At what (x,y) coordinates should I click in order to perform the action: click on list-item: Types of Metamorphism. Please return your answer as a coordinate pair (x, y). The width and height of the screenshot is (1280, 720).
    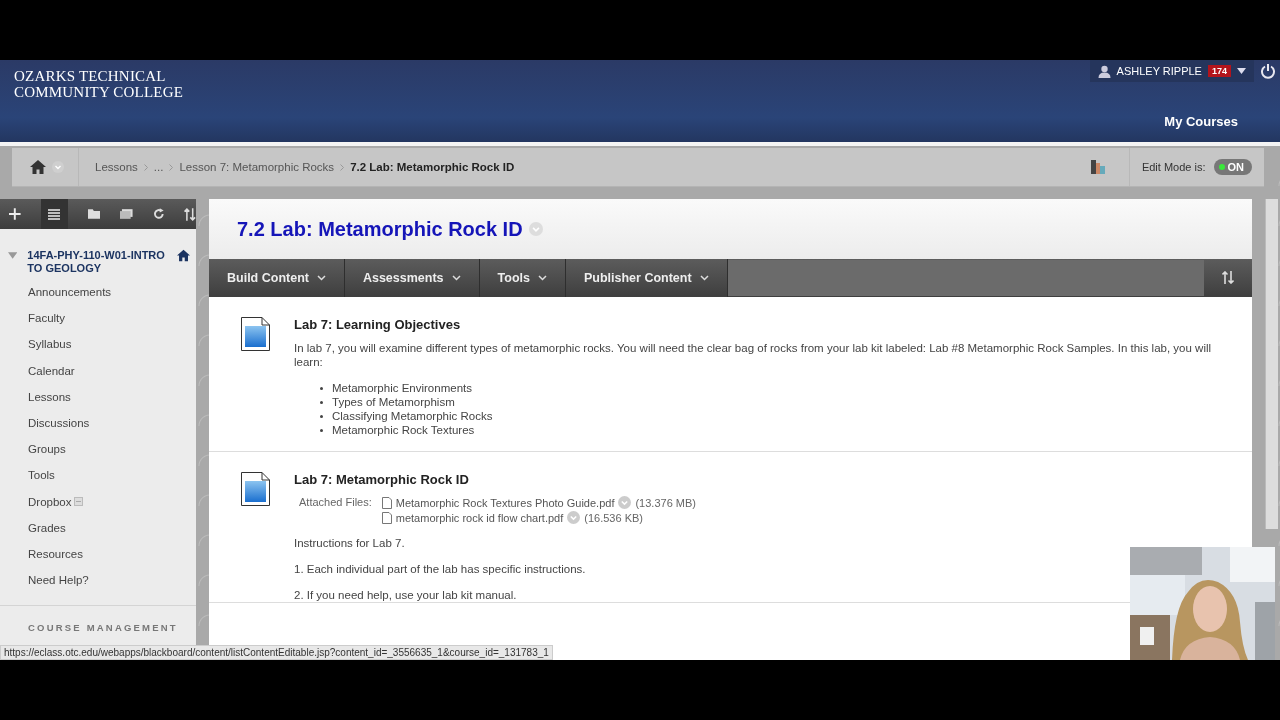
    Looking at the image, I should click on (393, 402).